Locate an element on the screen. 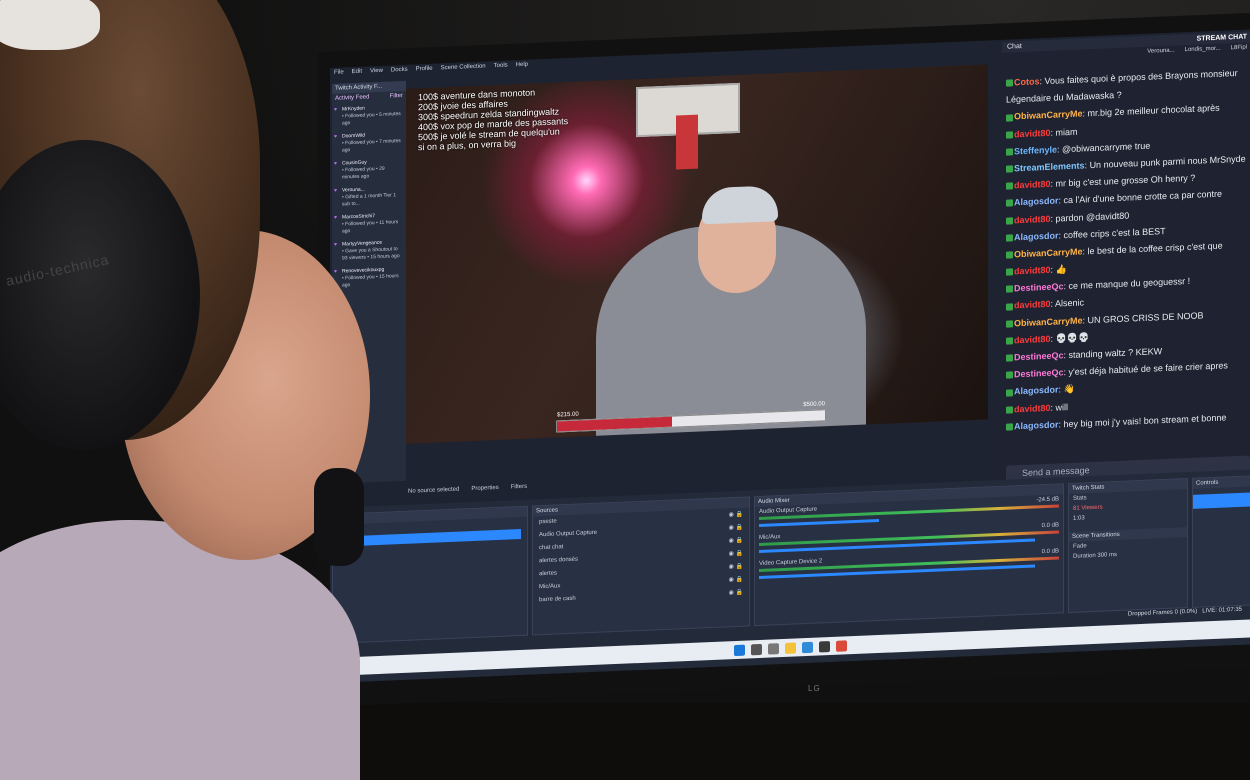 This screenshot has width=1250, height=780. chat-text: 💀💀💀 is located at coordinates (1072, 337).